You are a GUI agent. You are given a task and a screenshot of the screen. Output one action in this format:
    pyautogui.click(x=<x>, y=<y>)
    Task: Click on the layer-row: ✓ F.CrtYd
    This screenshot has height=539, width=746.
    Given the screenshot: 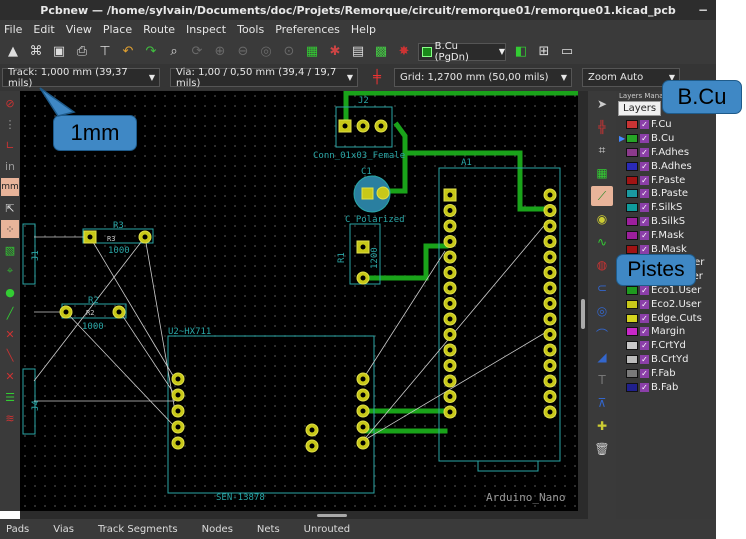 What is the action you would take?
    pyautogui.click(x=666, y=346)
    